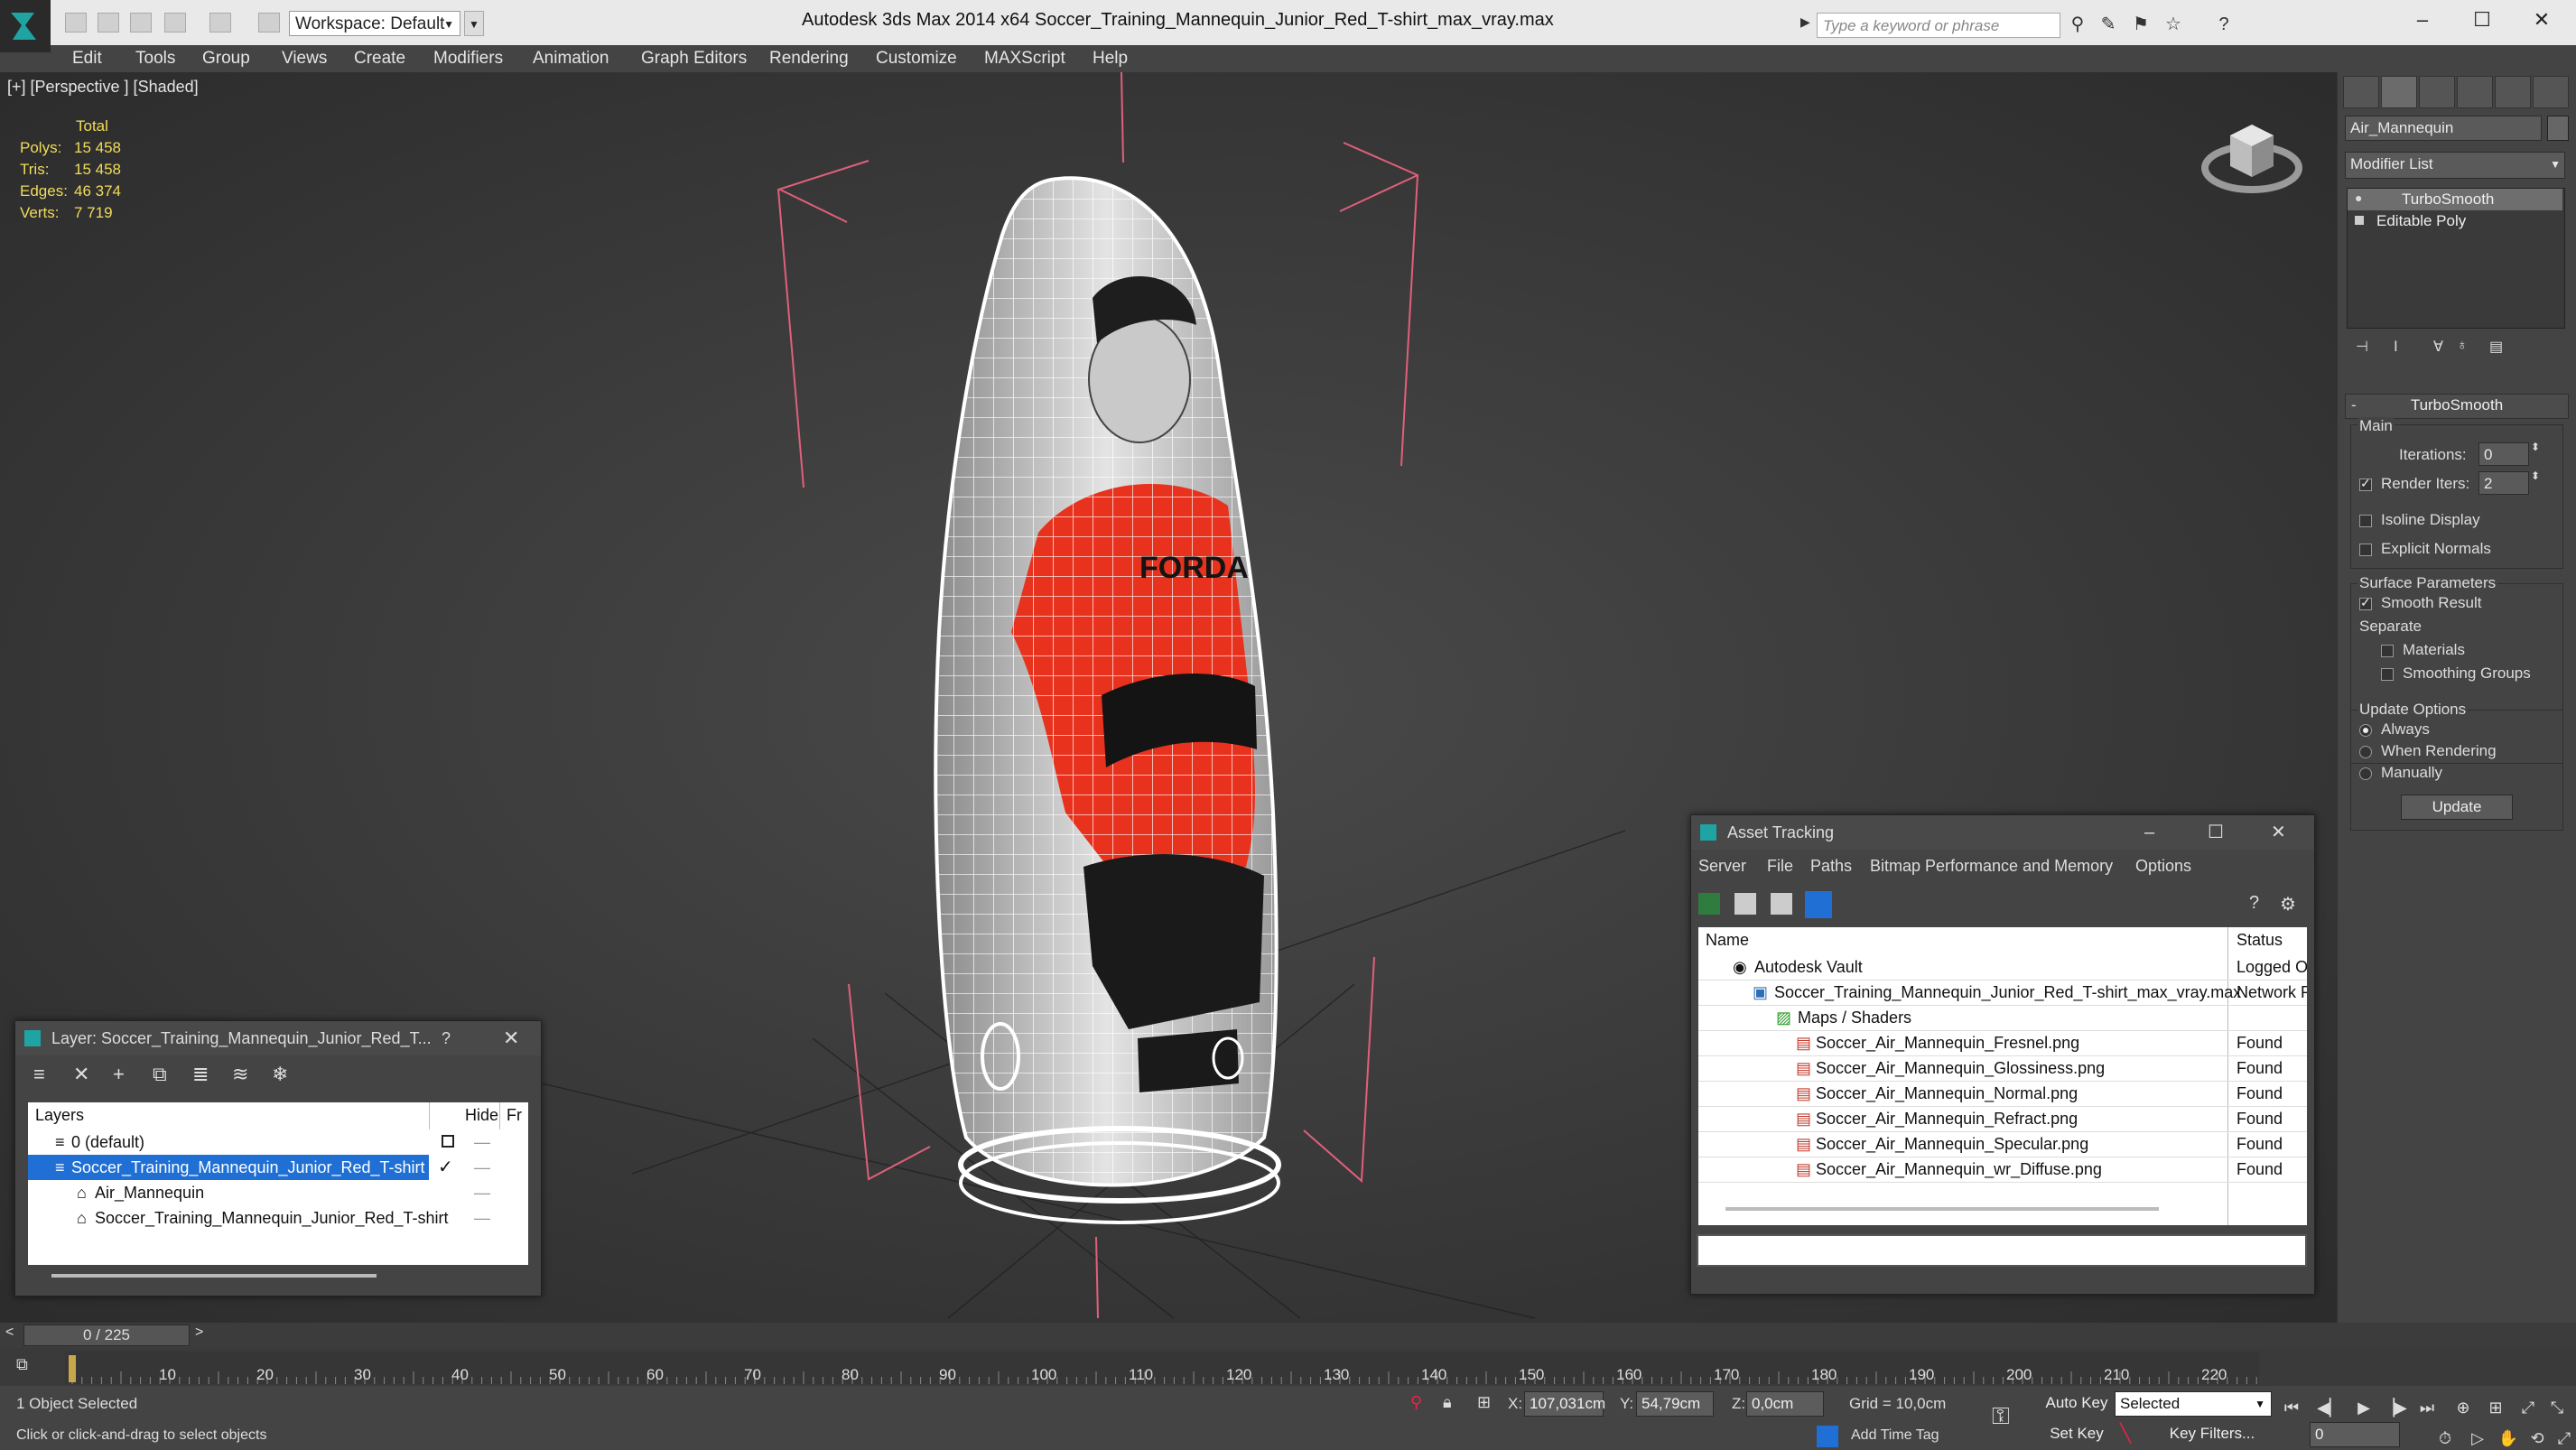 Image resolution: width=2576 pixels, height=1450 pixels. I want to click on asset-row: ▤ Soccer_Air_Mannequin_Normal.png Found, so click(2002, 1094).